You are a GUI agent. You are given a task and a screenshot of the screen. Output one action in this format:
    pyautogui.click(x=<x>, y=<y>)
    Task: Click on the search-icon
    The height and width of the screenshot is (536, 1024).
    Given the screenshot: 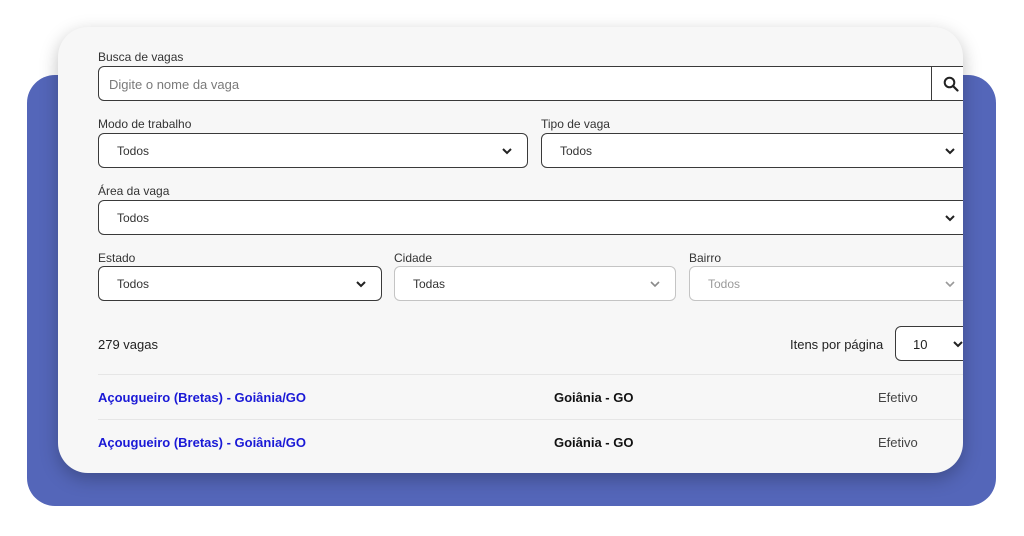 What is the action you would take?
    pyautogui.click(x=951, y=84)
    